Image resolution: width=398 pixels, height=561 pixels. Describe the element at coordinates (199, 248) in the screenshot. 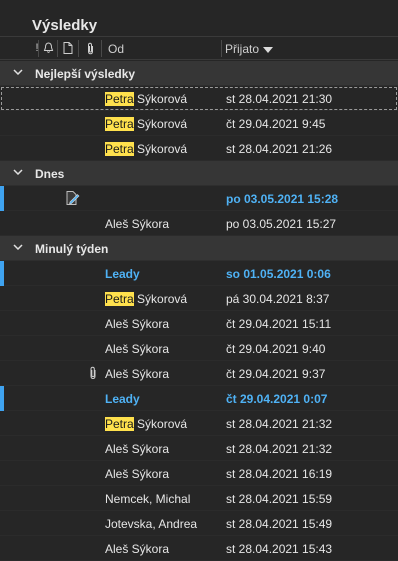

I see `group-header: Minulý týden` at that location.